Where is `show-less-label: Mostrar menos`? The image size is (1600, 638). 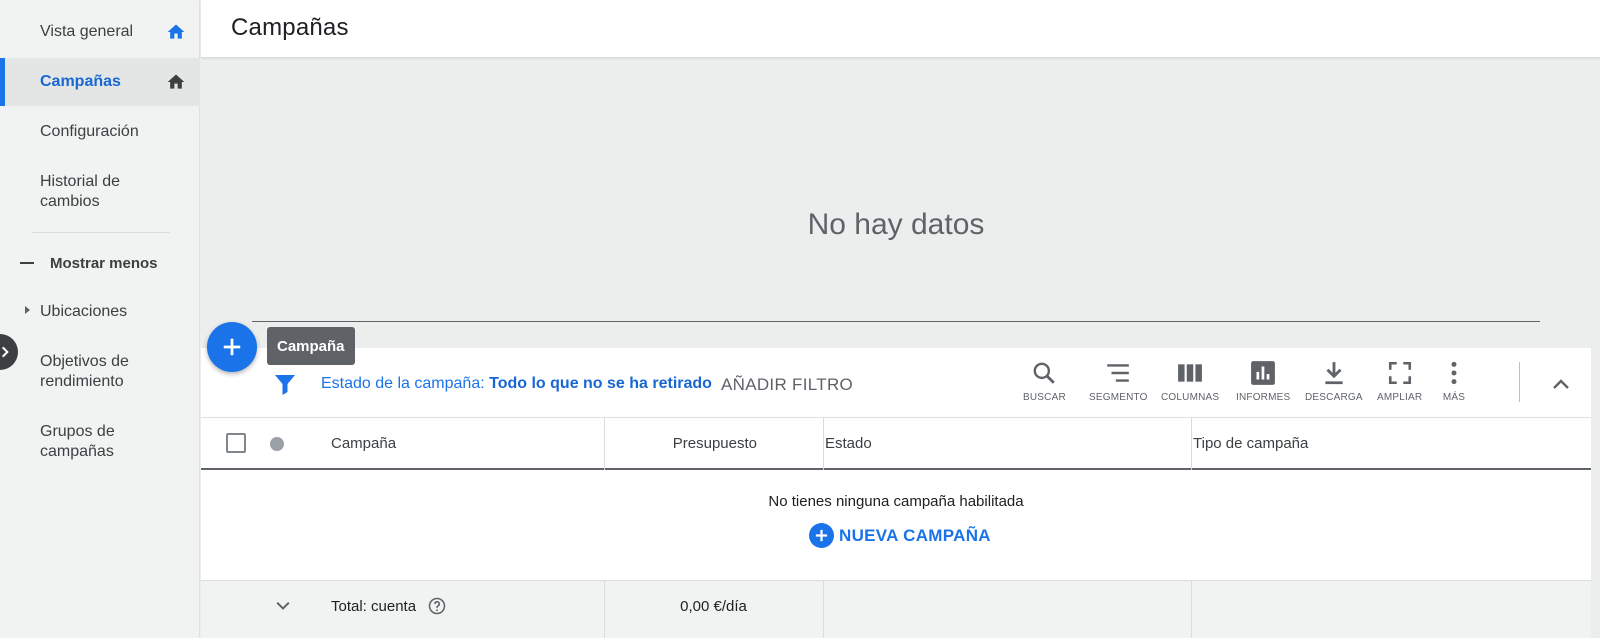 show-less-label: Mostrar menos is located at coordinates (104, 263).